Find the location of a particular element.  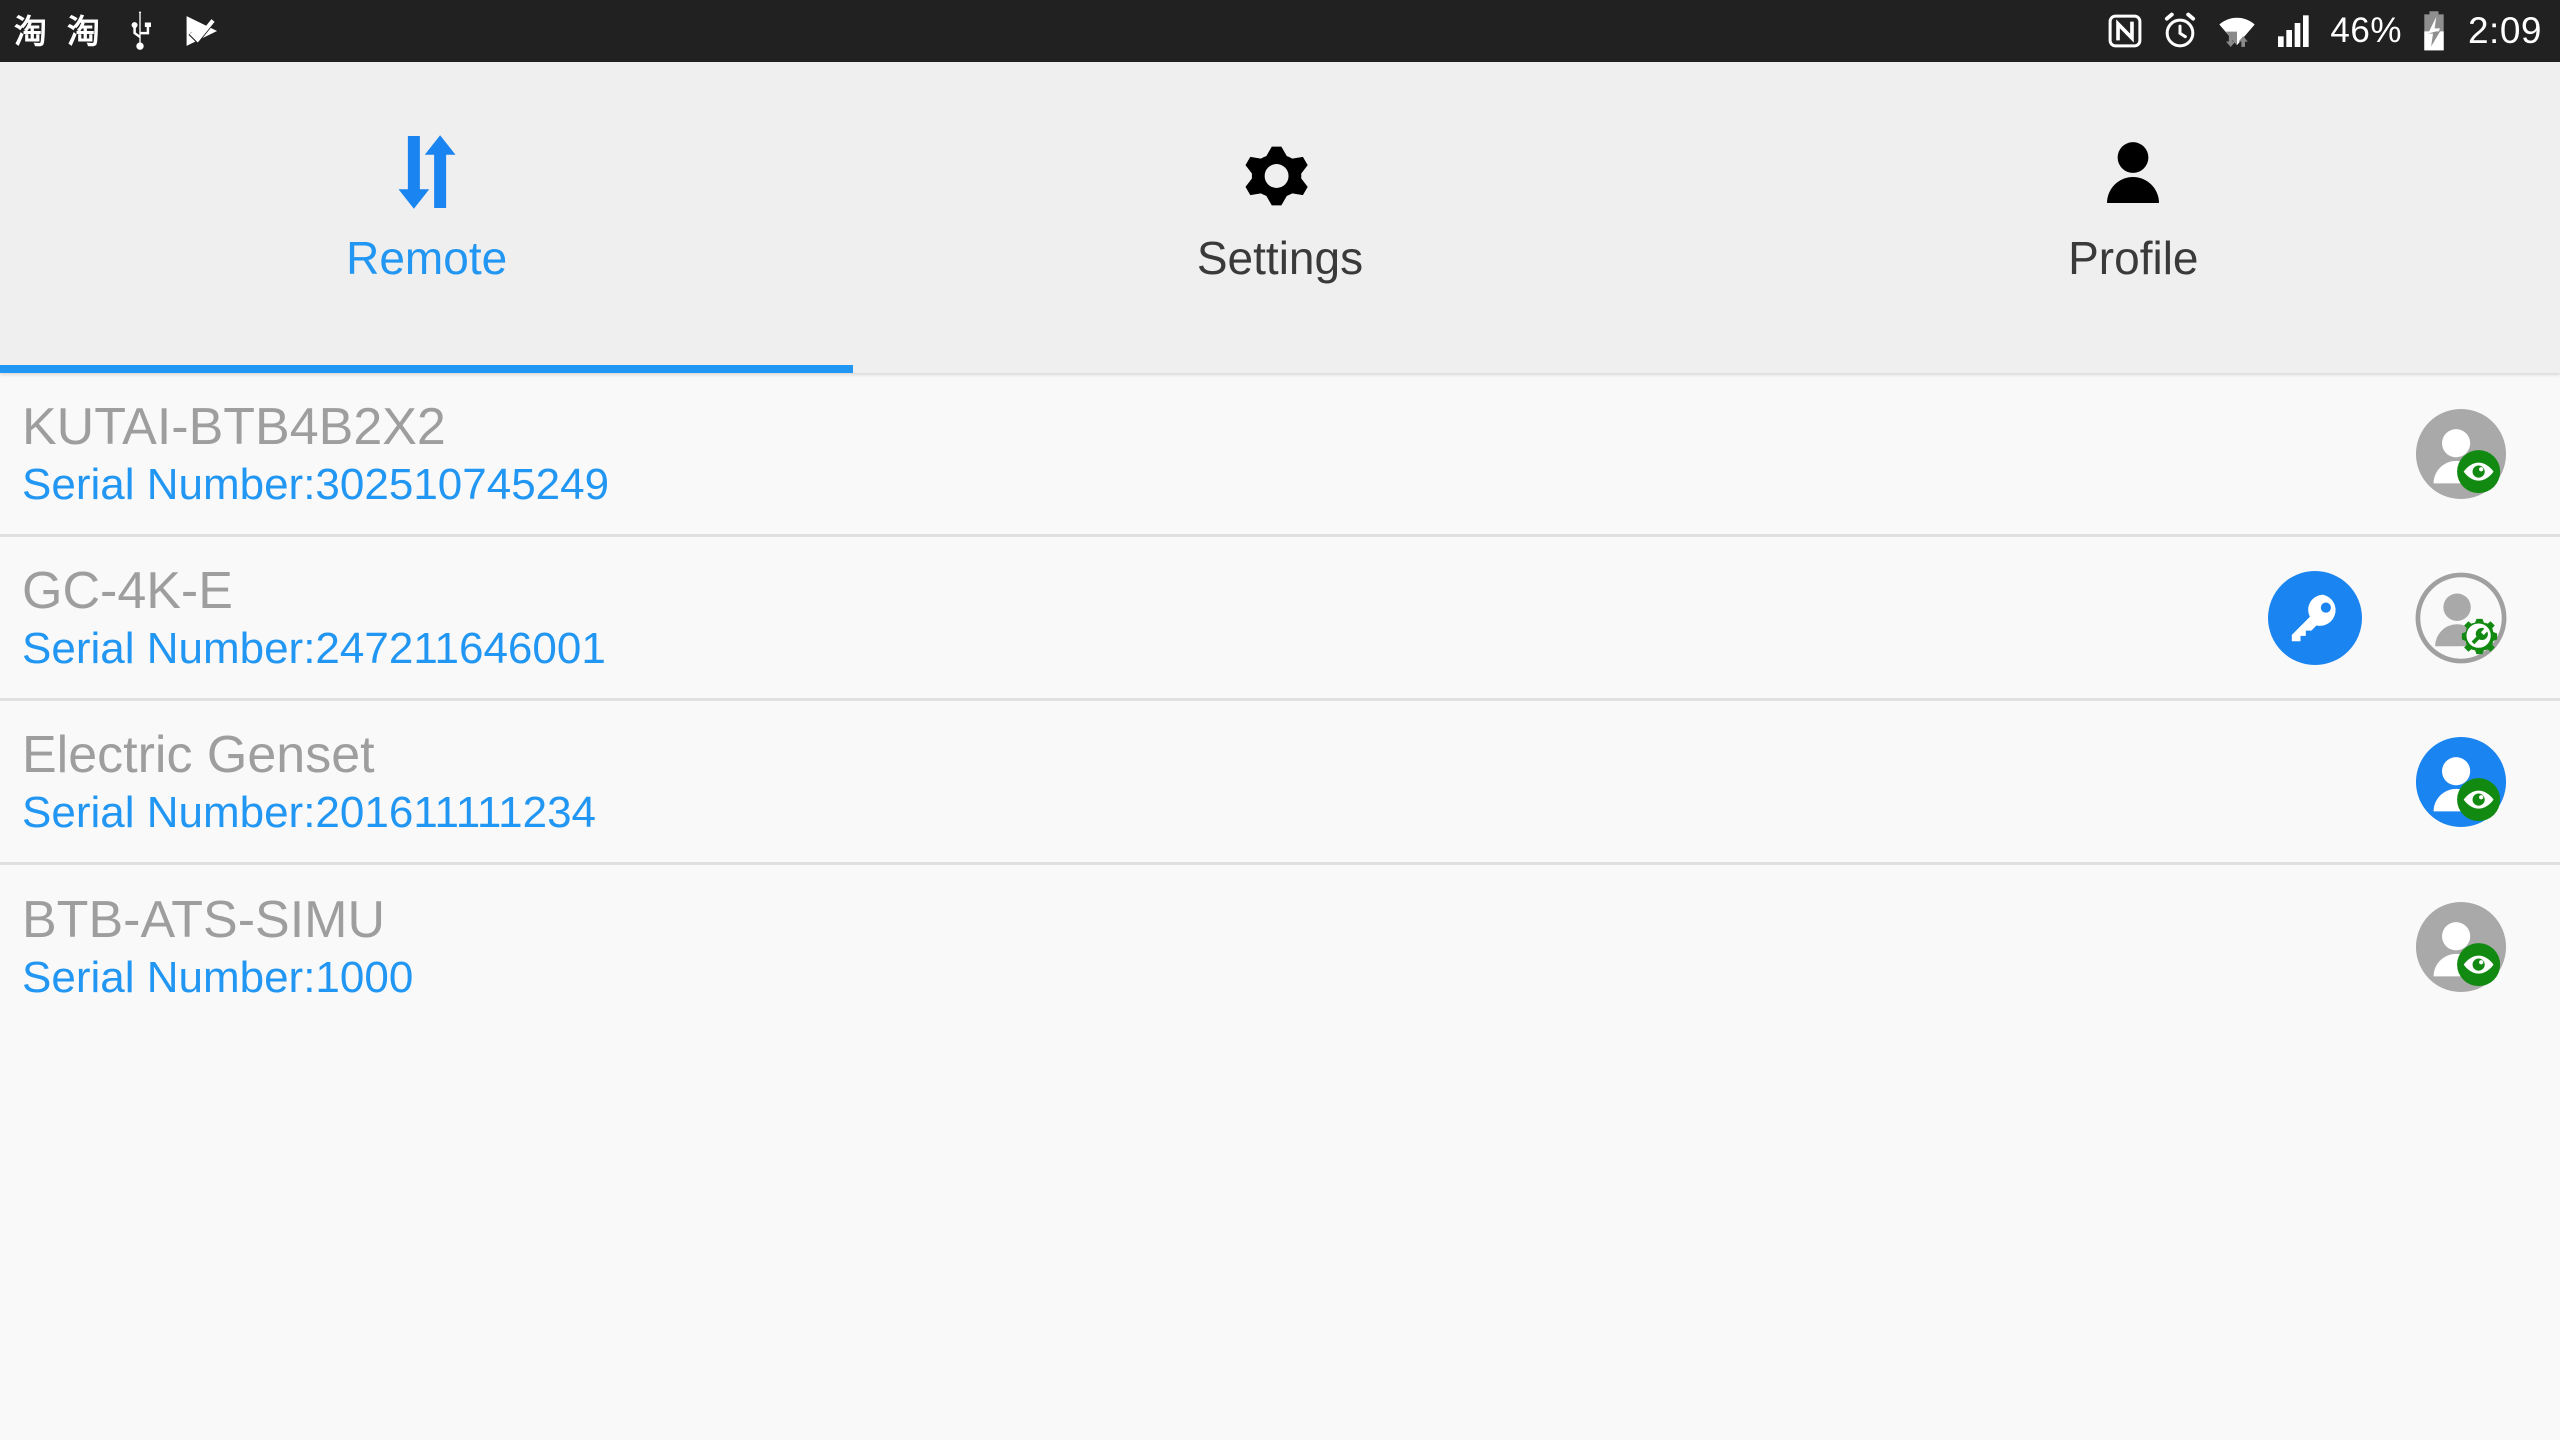

device-serial: Serial Number:247211646001 is located at coordinates (314, 648).